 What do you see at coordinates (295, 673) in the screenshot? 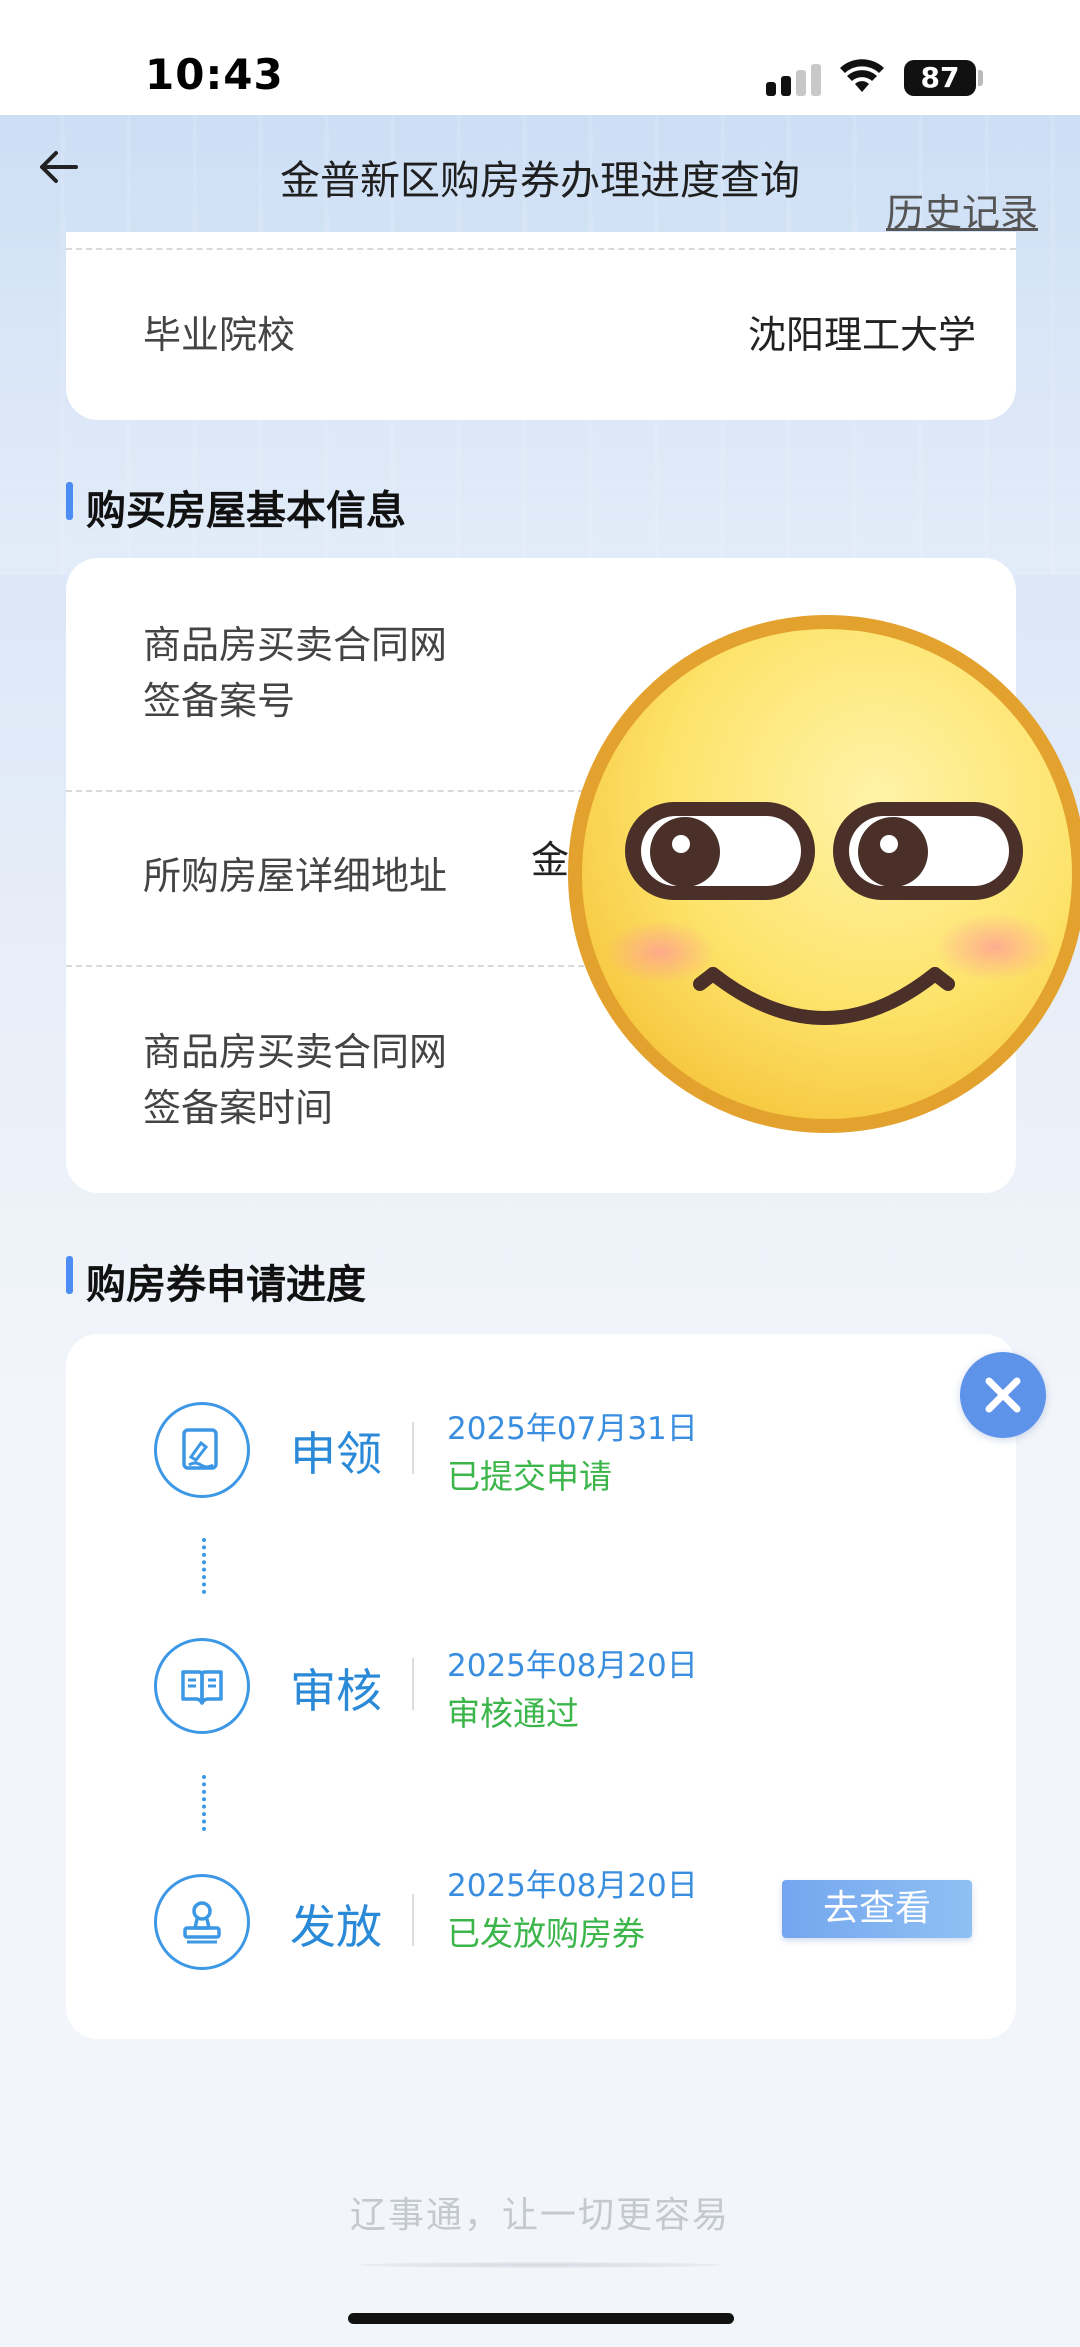
I see `contract-number-label: 商品房买卖合同网签备案号` at bounding box center [295, 673].